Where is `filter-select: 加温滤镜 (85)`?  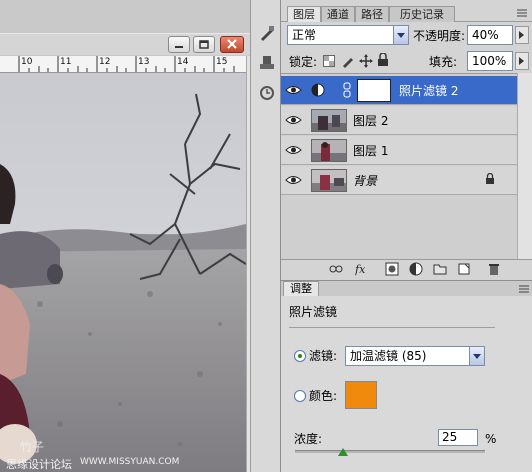 filter-select: 加温滤镜 (85) is located at coordinates (415, 356).